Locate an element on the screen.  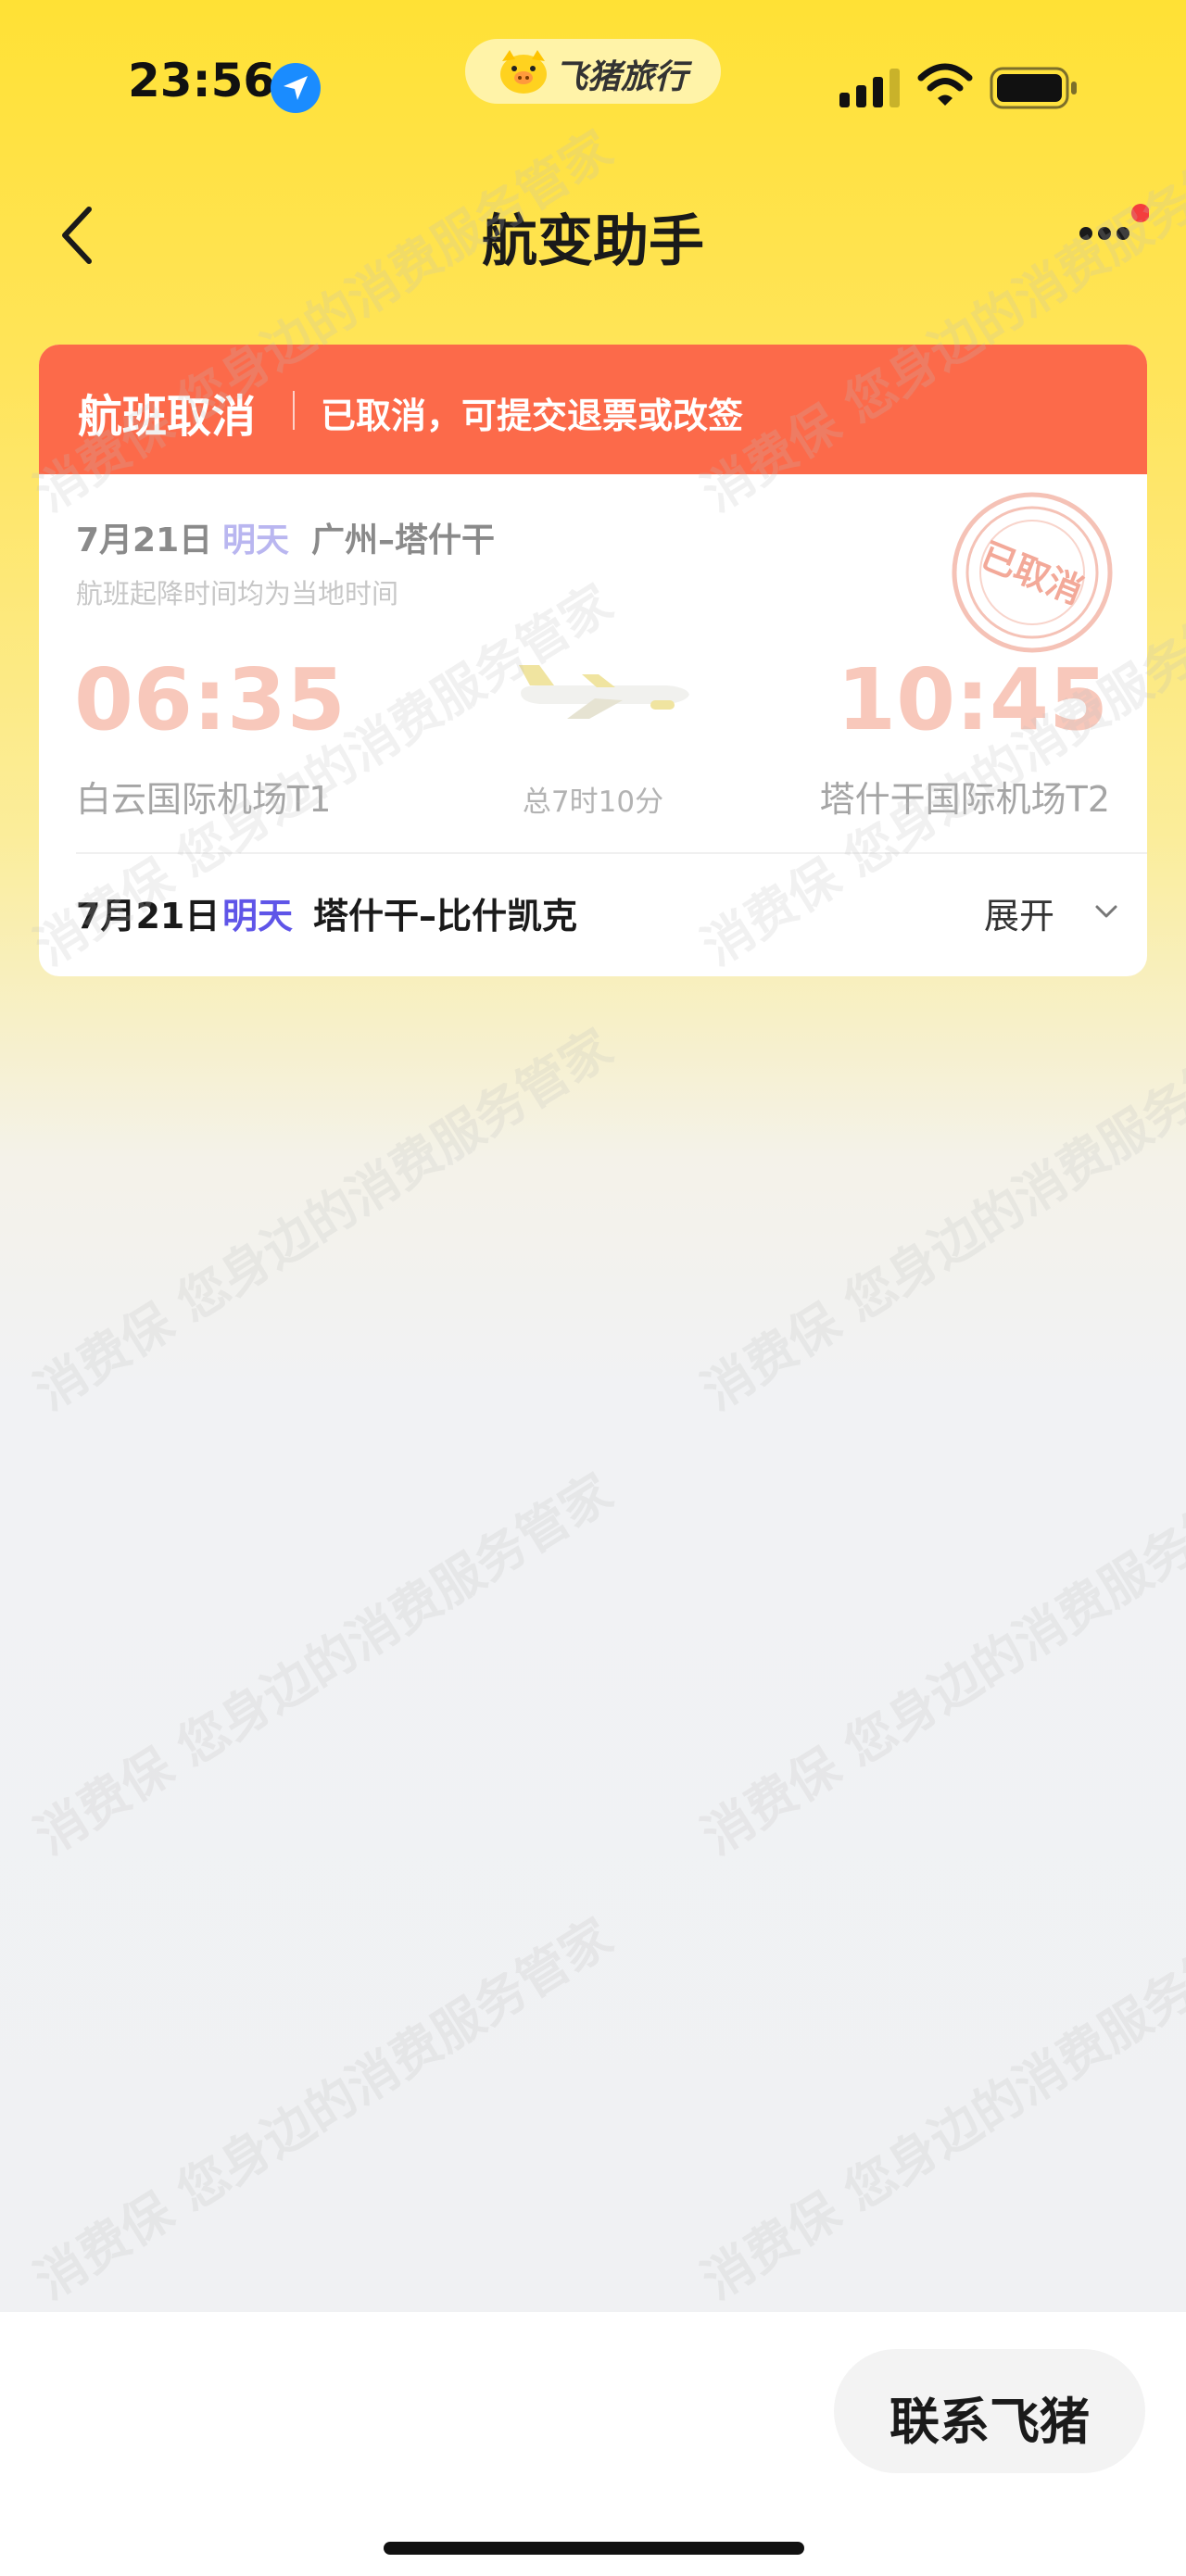
expand-button: 展开 is located at coordinates (1053, 911).